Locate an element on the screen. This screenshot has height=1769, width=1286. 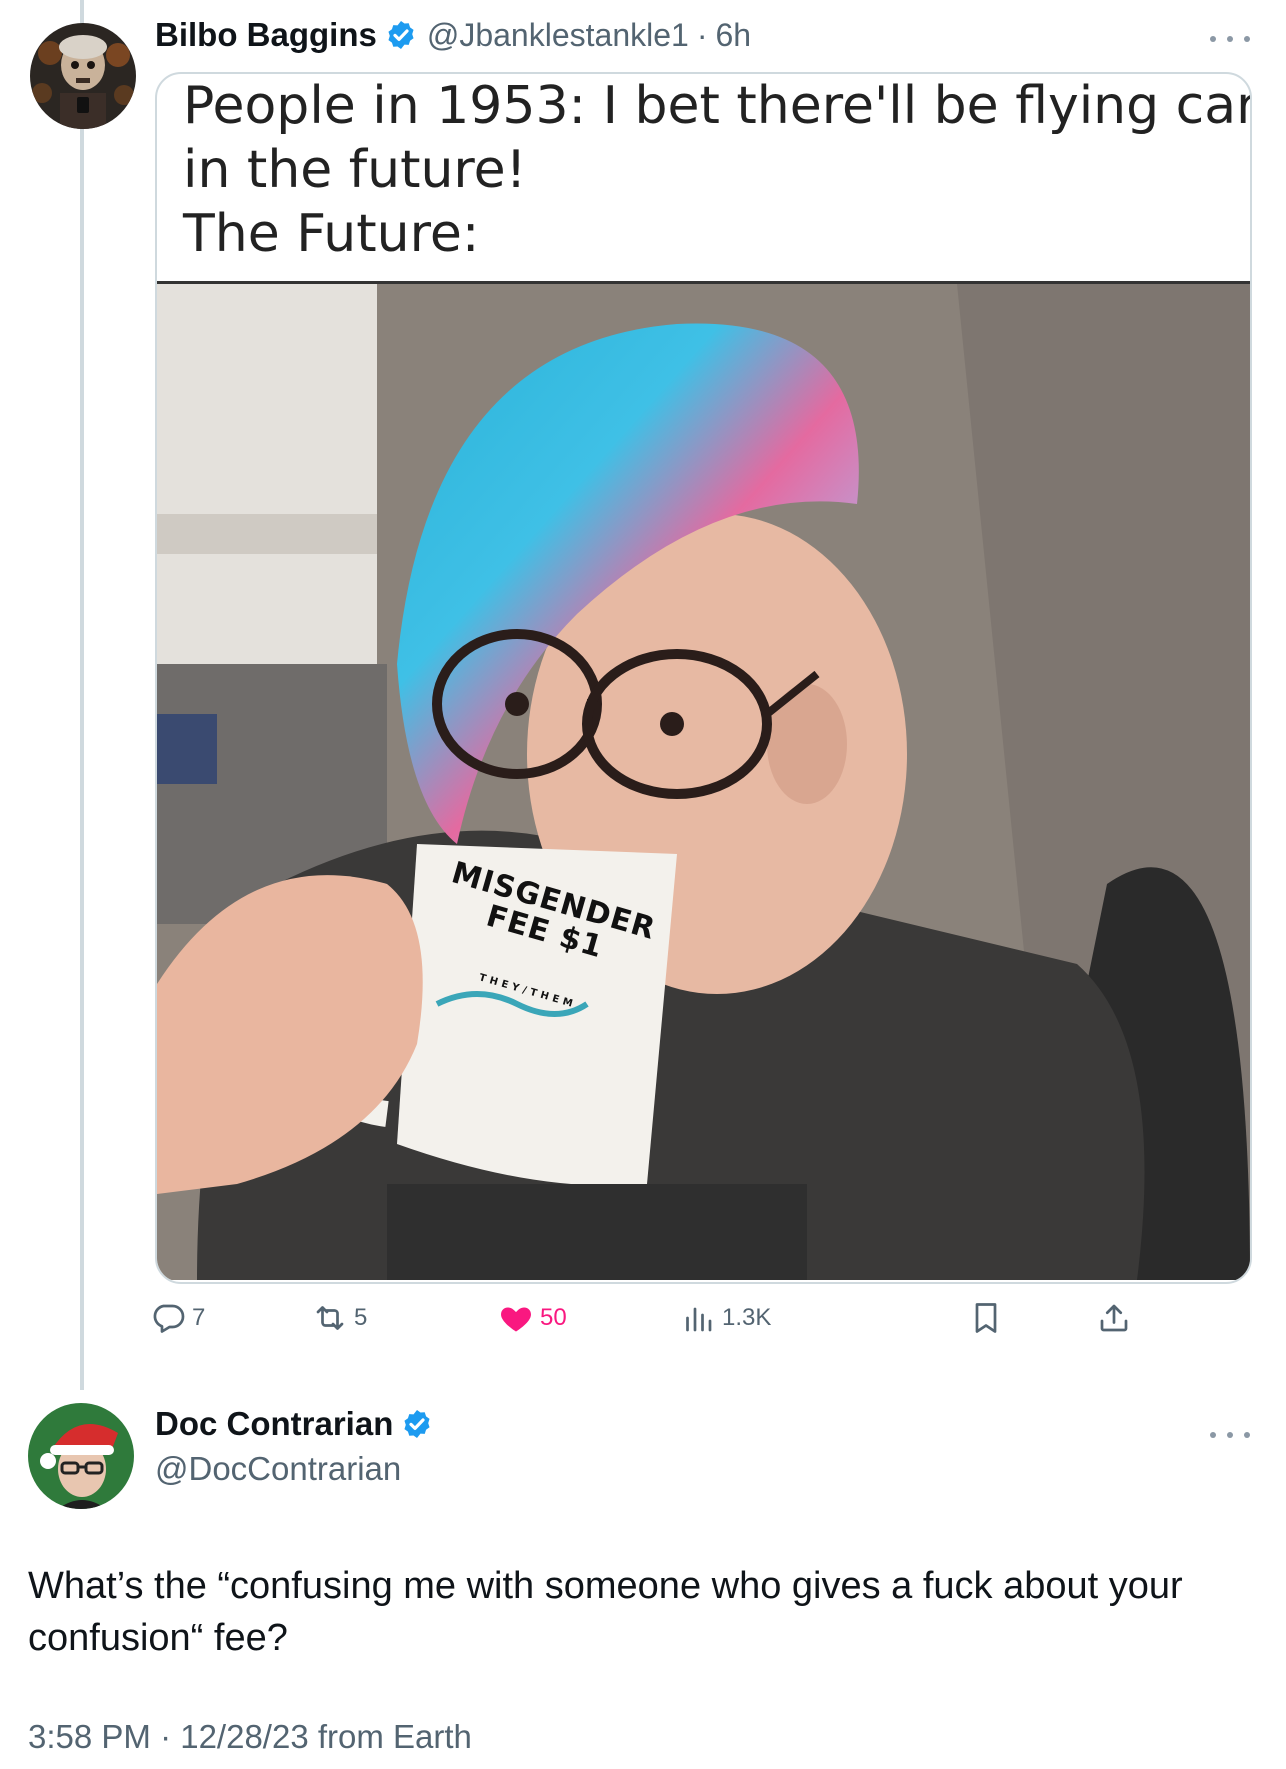
tweet-action-bar: 7 5 50 1.3K is located at coordinates (650, 1322).